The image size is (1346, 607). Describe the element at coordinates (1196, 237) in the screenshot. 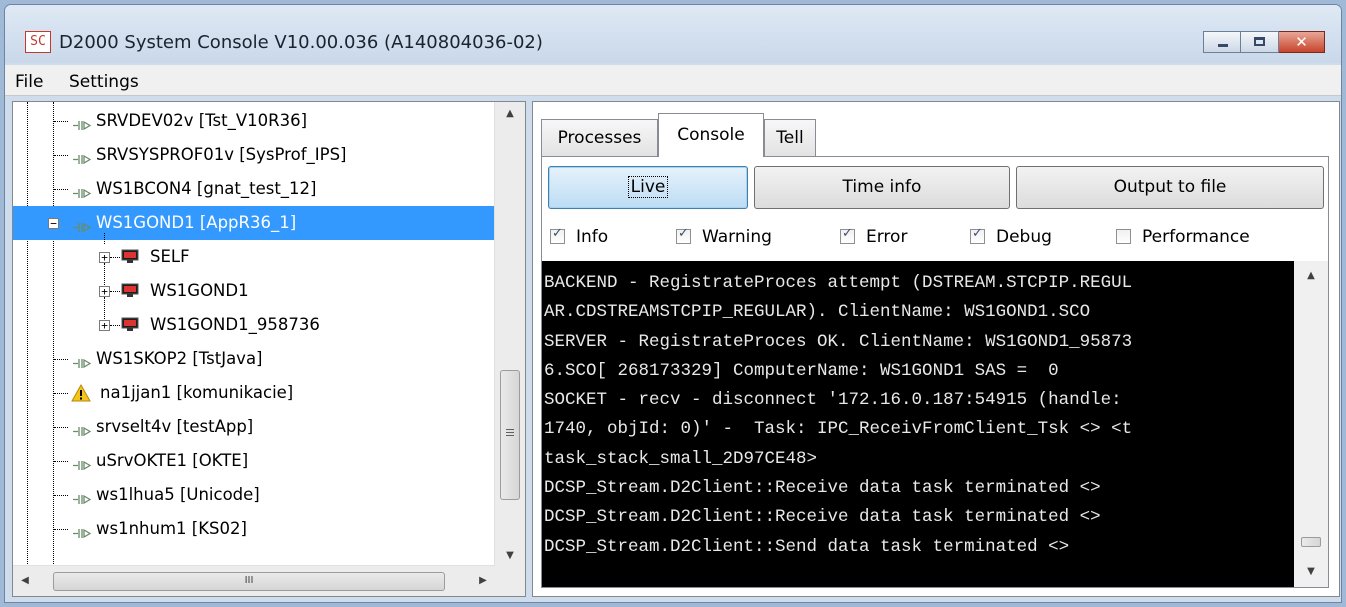

I see `filter-performance-label: Performance` at that location.